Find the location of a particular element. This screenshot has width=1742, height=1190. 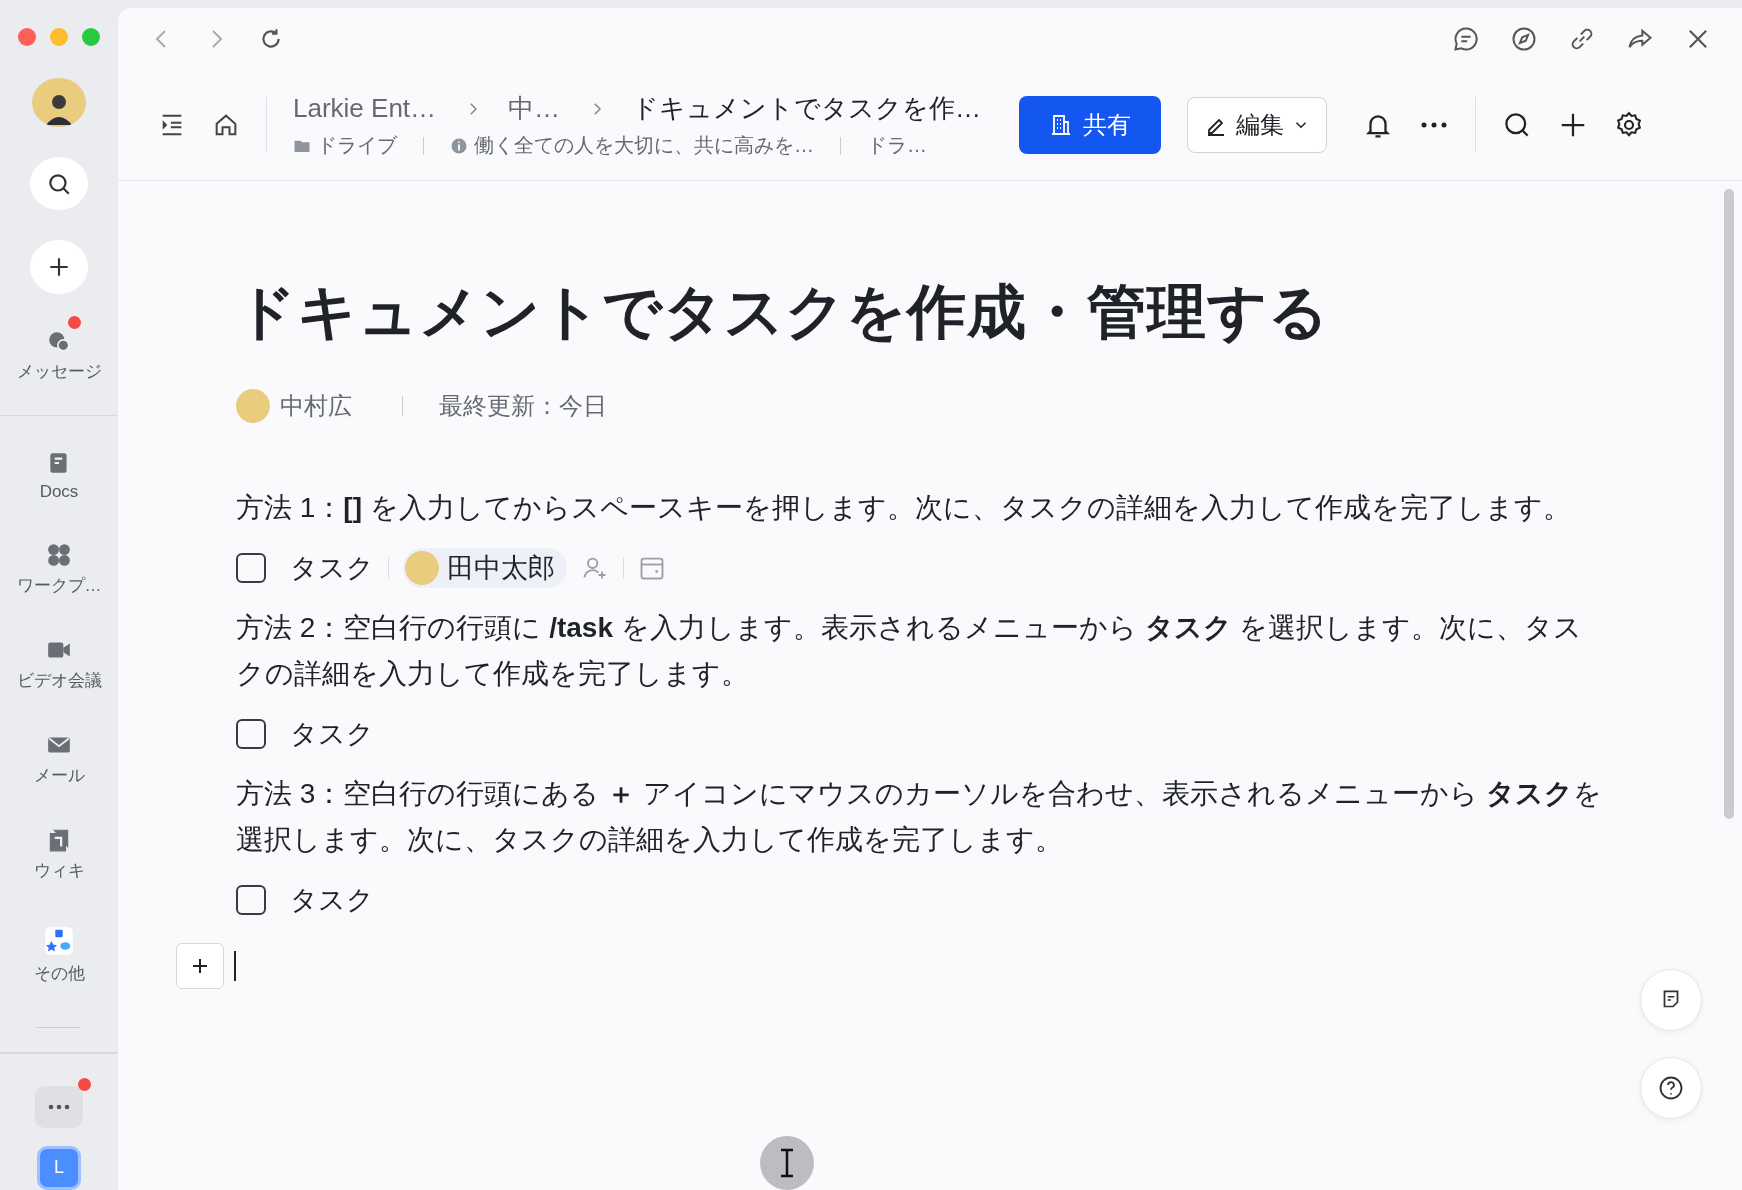

paragraph: 方法 2：空白行の行頭に /task を入力します。表示されるメニューから タスク を選択します。次に、タスクの詳細を入力して作成を完了します。 is located at coordinates (910, 651).